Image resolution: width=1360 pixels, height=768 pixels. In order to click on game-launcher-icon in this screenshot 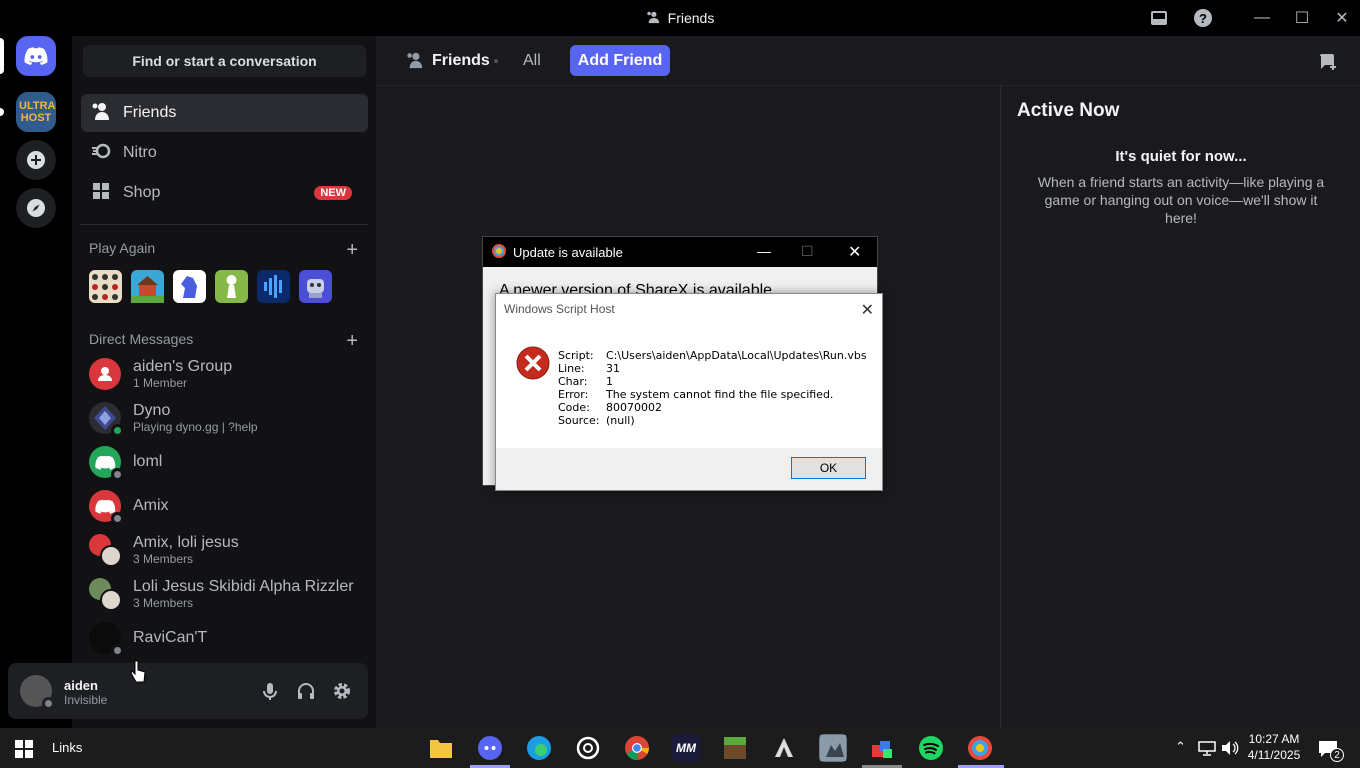, I will do `click(784, 748)`.